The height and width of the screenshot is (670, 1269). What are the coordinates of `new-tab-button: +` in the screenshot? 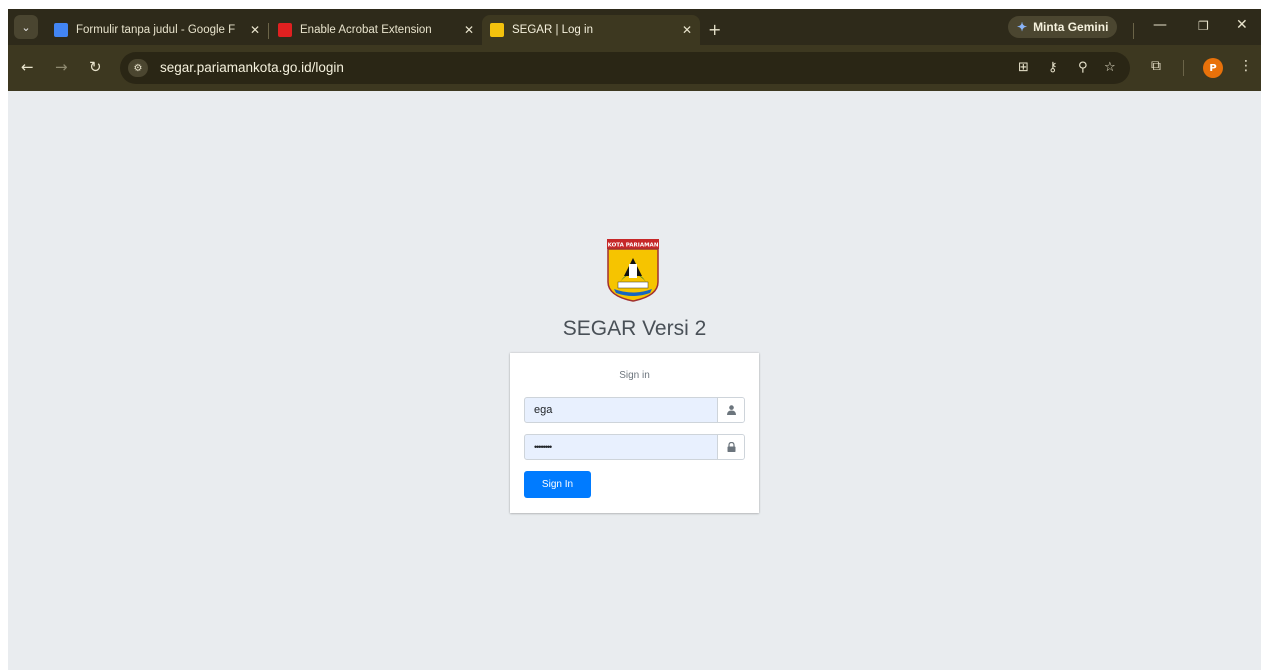 It's located at (714, 29).